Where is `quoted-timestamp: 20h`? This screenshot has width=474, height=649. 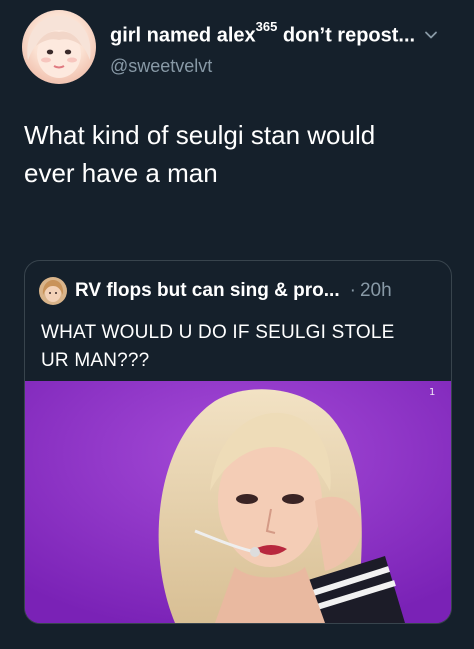 quoted-timestamp: 20h is located at coordinates (376, 291).